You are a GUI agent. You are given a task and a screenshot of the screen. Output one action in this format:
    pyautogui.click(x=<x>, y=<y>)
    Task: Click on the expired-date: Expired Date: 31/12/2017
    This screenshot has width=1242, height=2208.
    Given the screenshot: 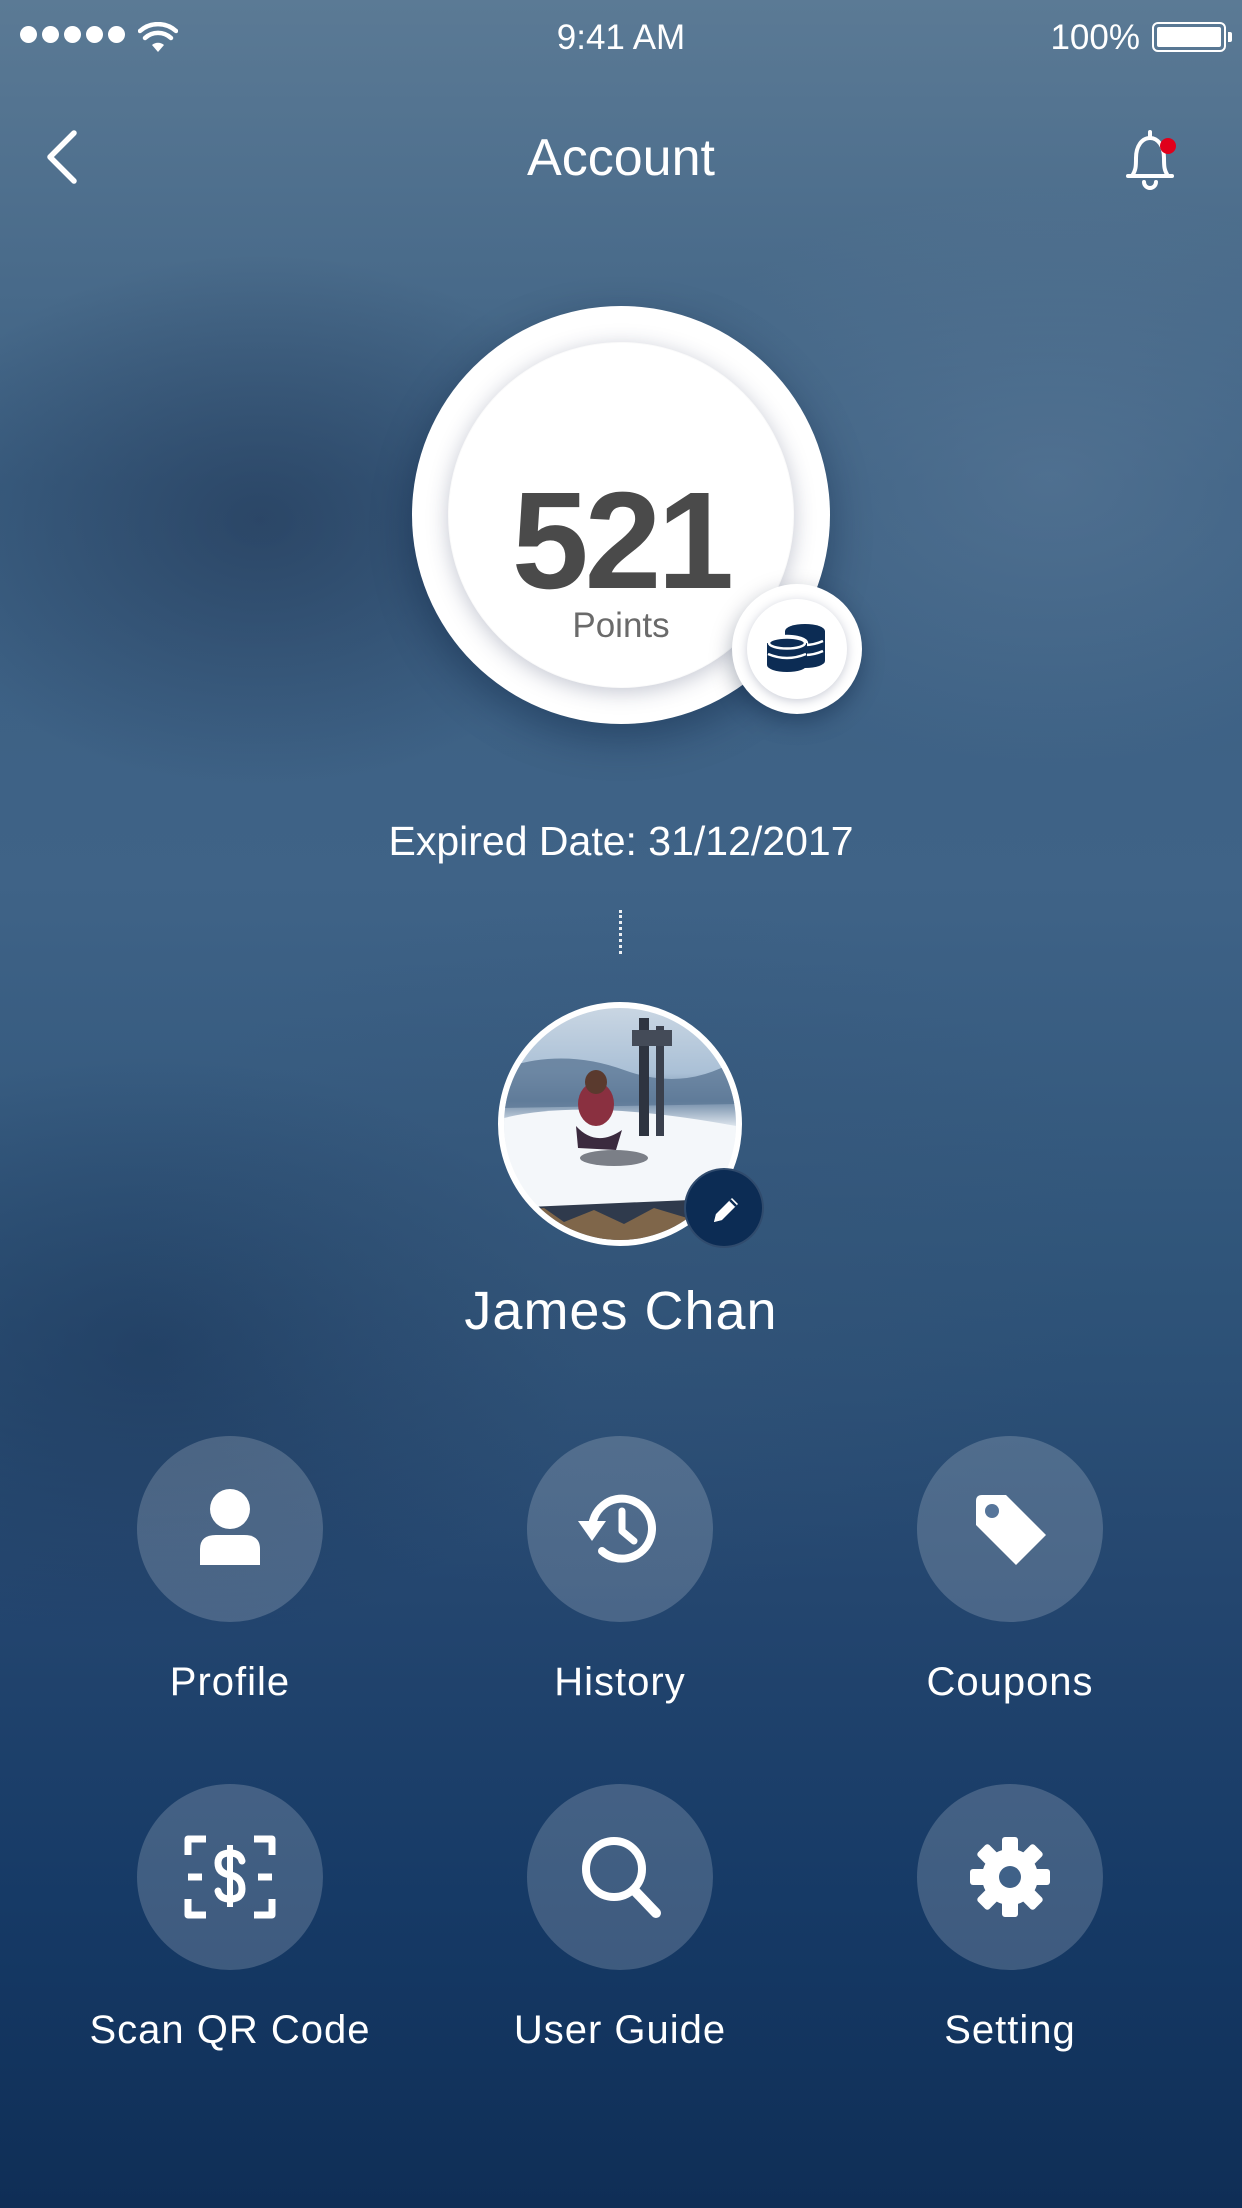 What is the action you would take?
    pyautogui.click(x=621, y=841)
    